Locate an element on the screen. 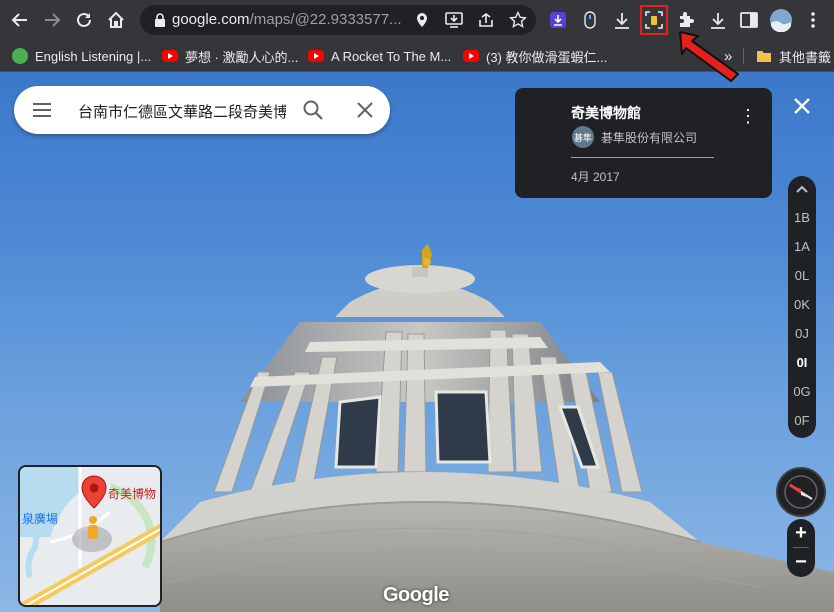 The image size is (834, 612). other-bookmarks-label: 其他書籤 is located at coordinates (805, 57).